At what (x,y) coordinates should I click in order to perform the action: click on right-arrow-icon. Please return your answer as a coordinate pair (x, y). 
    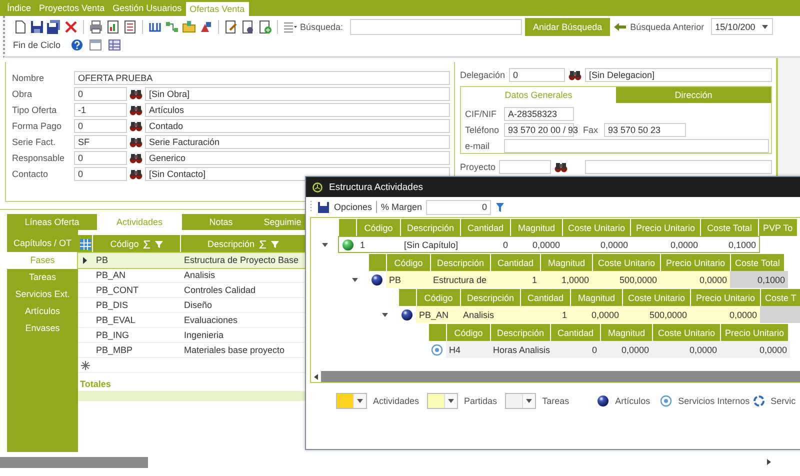
    Looking at the image, I should click on (769, 462).